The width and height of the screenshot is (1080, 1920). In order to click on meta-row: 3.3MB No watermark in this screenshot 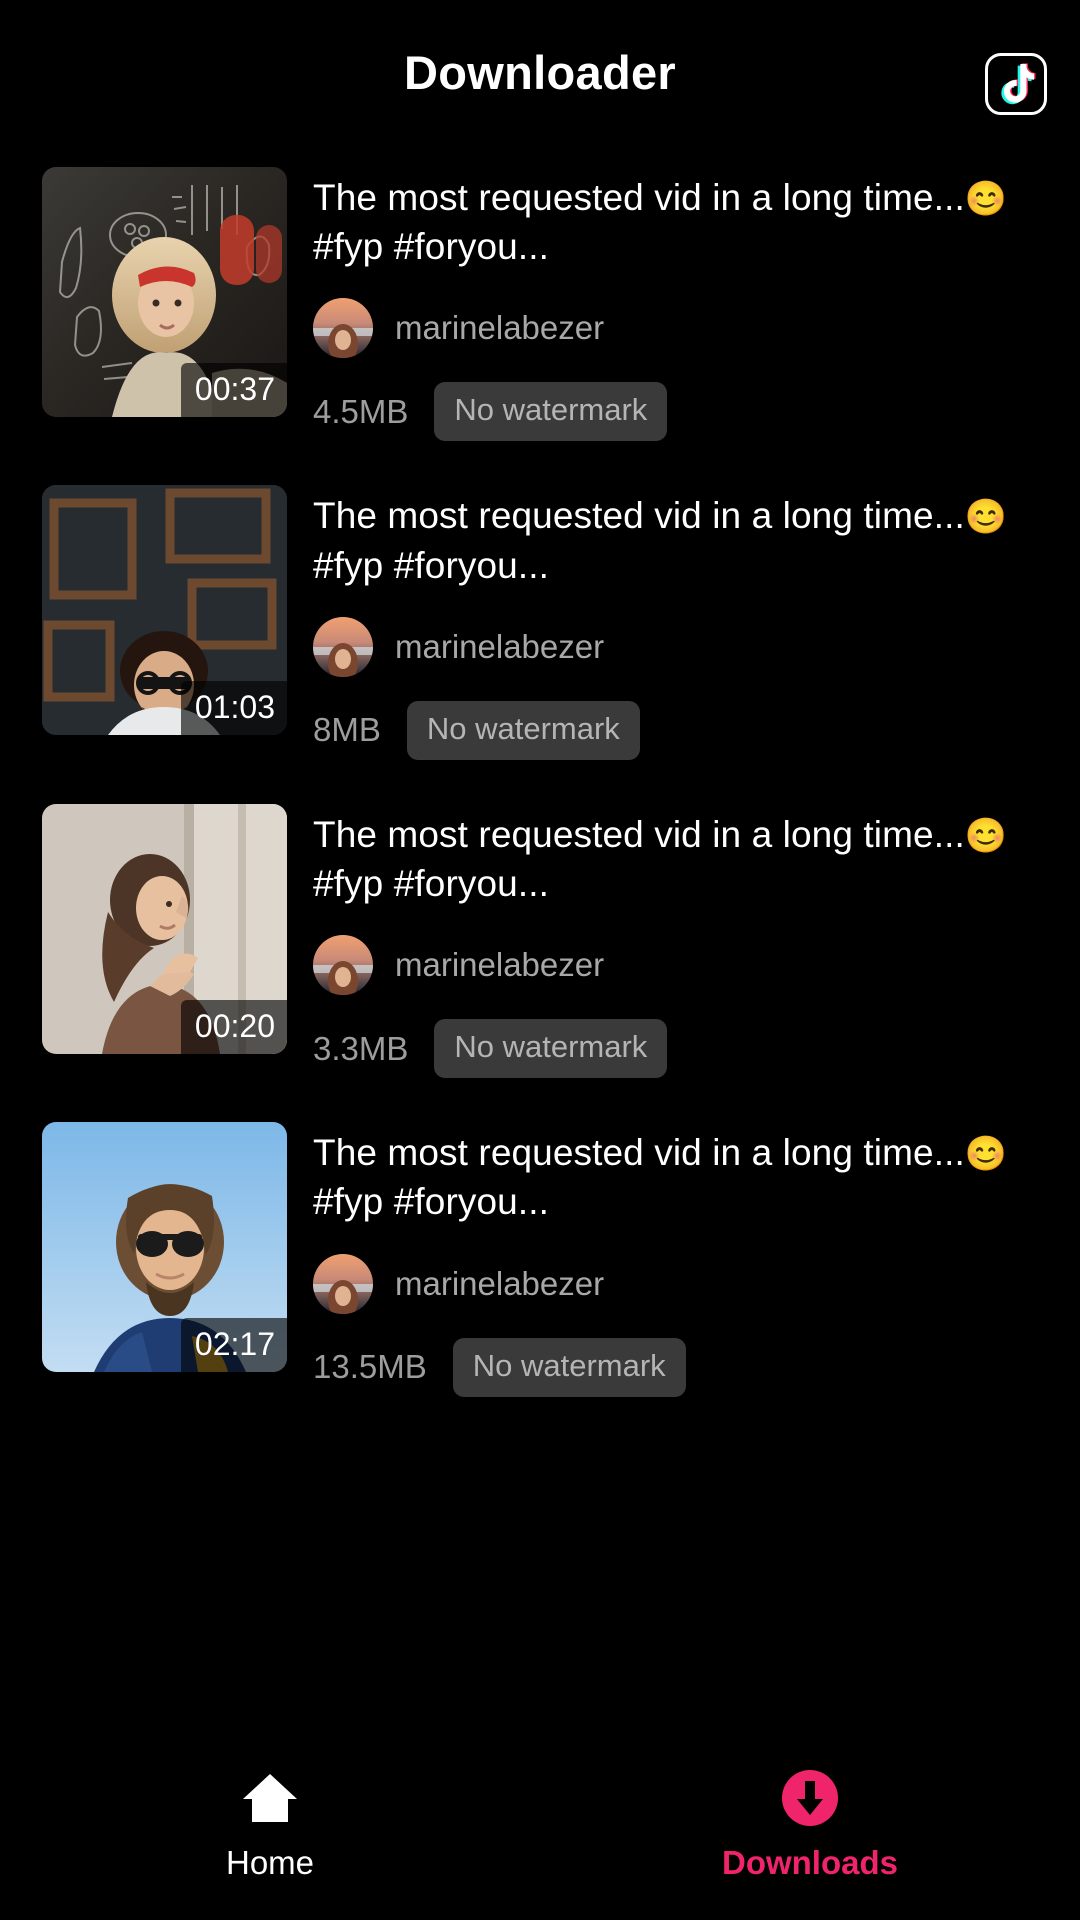, I will do `click(681, 1049)`.